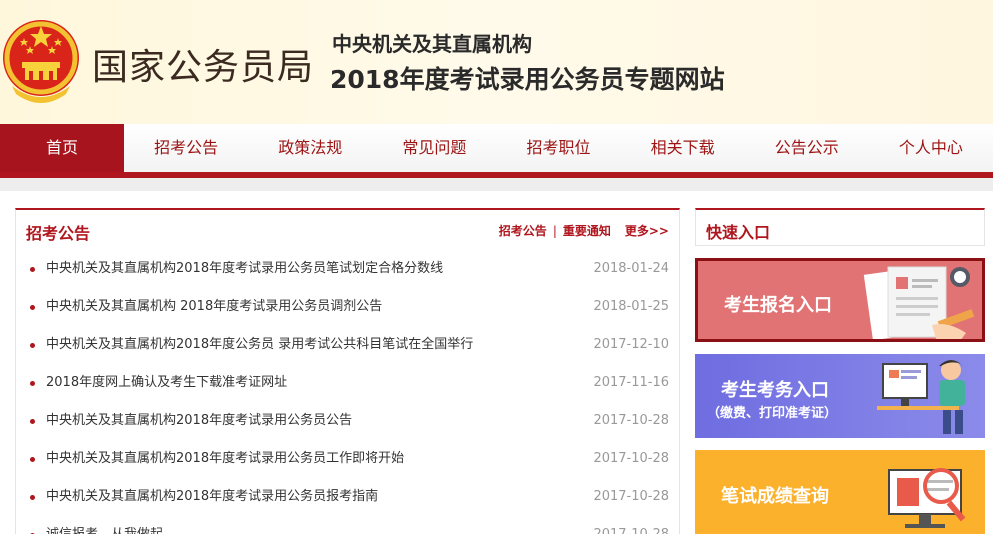 The image size is (993, 534). Describe the element at coordinates (434, 148) in the screenshot. I see `nav-item-faq: 常见问题` at that location.